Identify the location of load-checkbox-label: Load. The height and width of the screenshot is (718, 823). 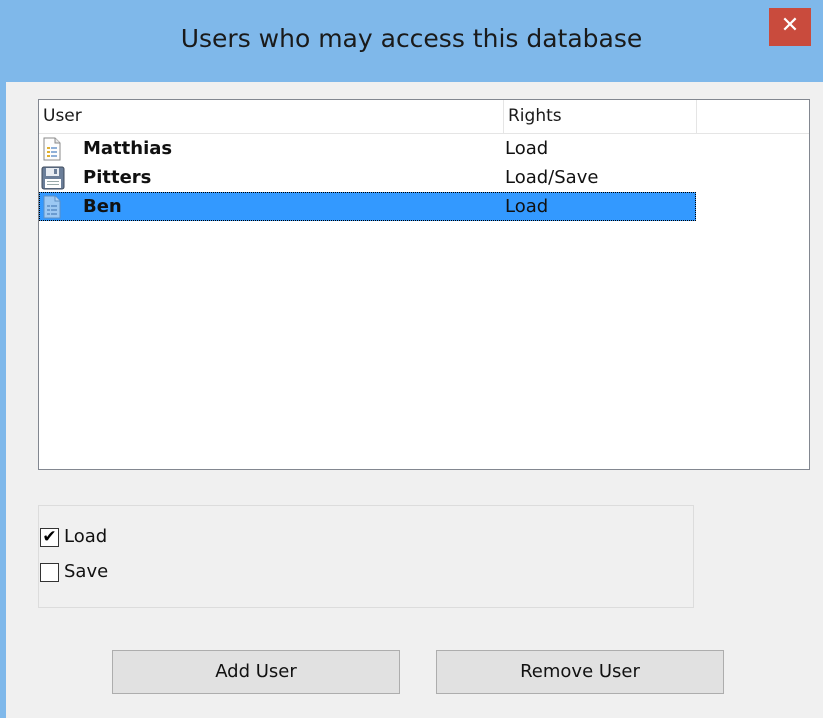
(85, 537).